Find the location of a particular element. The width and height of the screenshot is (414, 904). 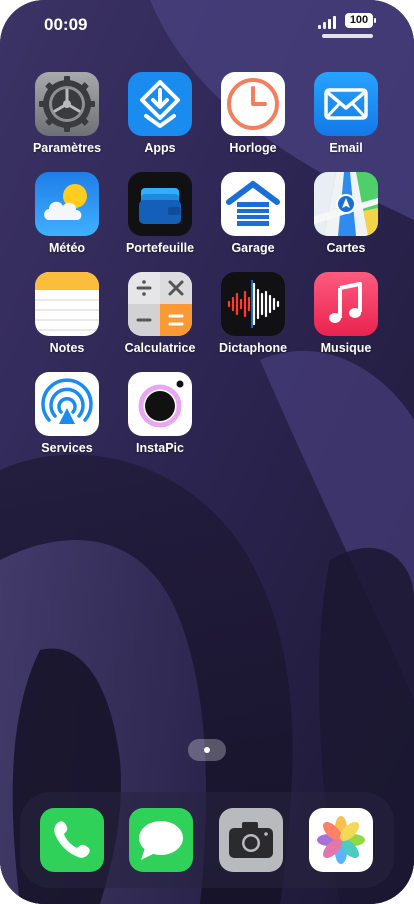

cellular-signal-icon is located at coordinates (329, 22).